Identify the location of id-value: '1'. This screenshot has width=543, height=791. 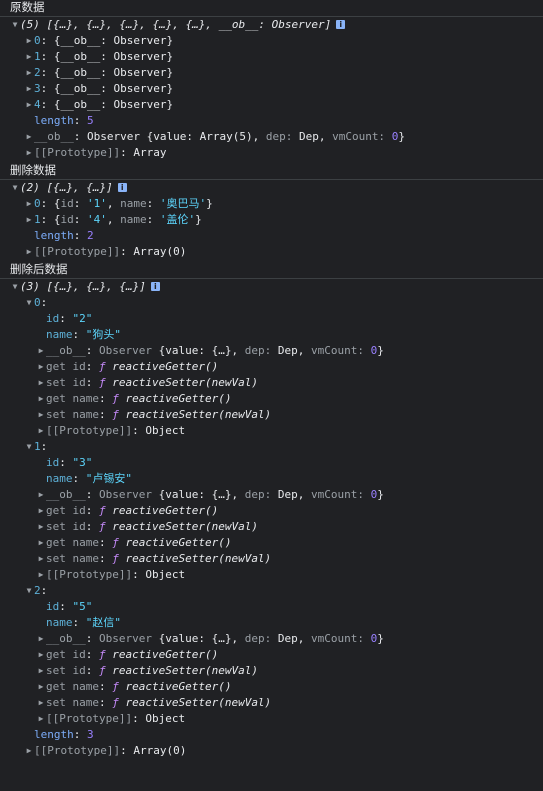
(97, 203).